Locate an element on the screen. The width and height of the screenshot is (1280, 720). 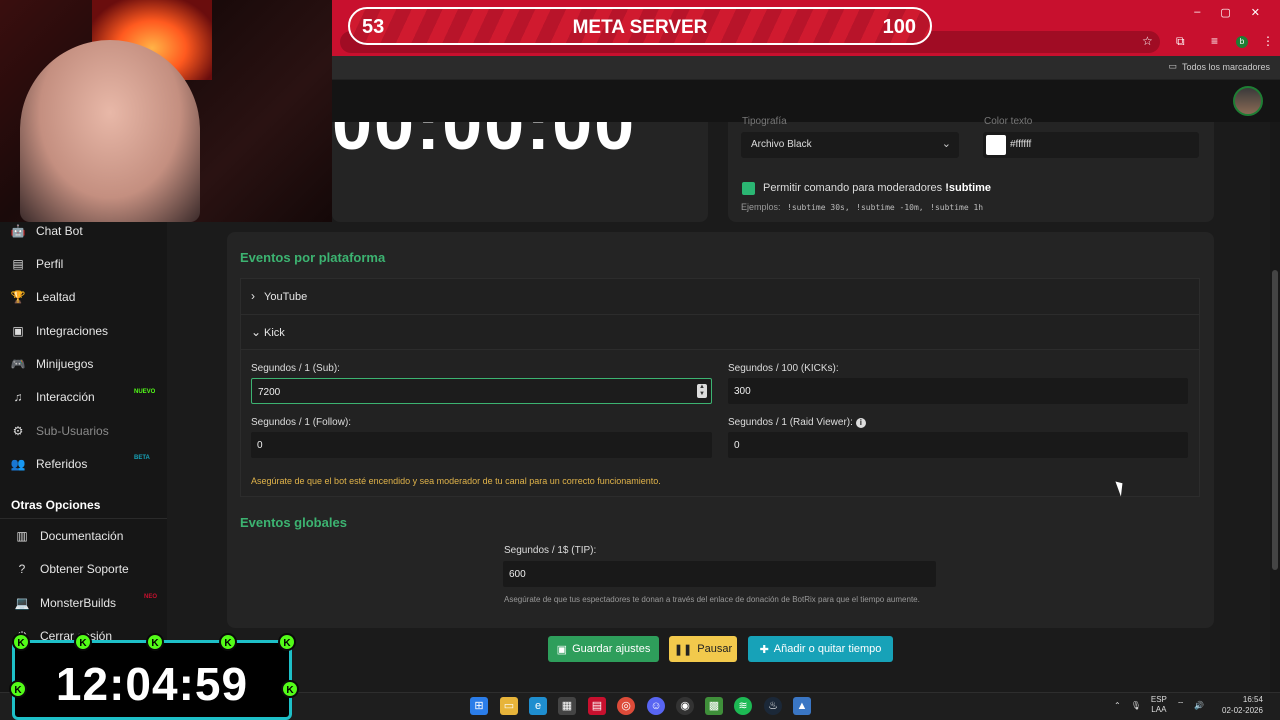
other-options-heading: Otras Opciones is located at coordinates (56, 505).